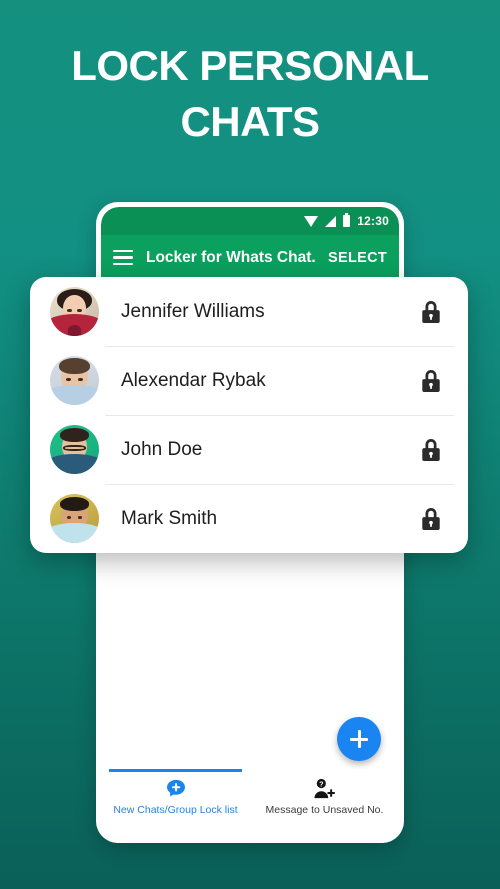 The image size is (500, 889). Describe the element at coordinates (176, 789) in the screenshot. I see `new-chat-plus-icon` at that location.